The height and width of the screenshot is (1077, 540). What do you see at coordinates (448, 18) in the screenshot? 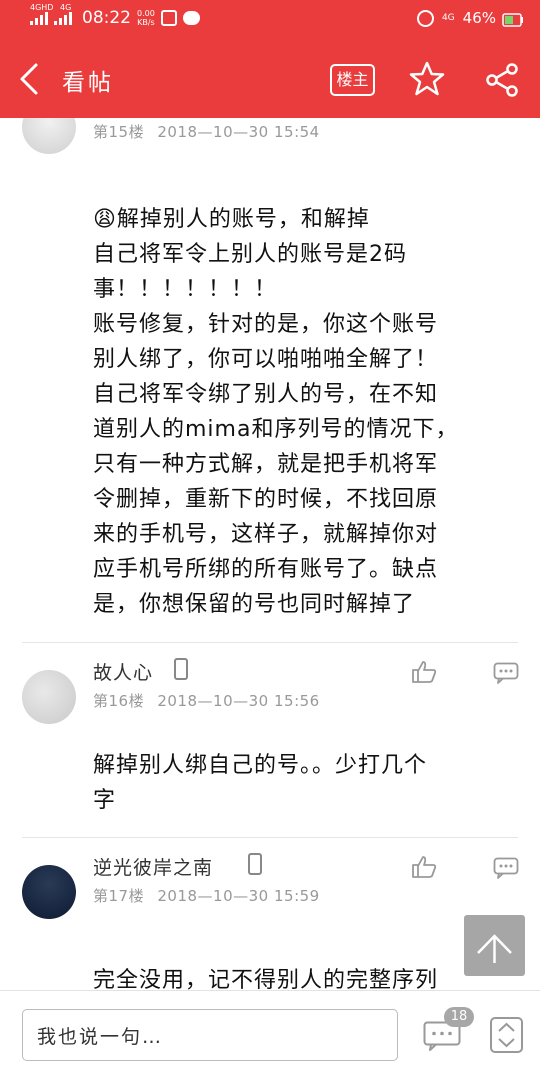
I see `network-label-3: 4G` at bounding box center [448, 18].